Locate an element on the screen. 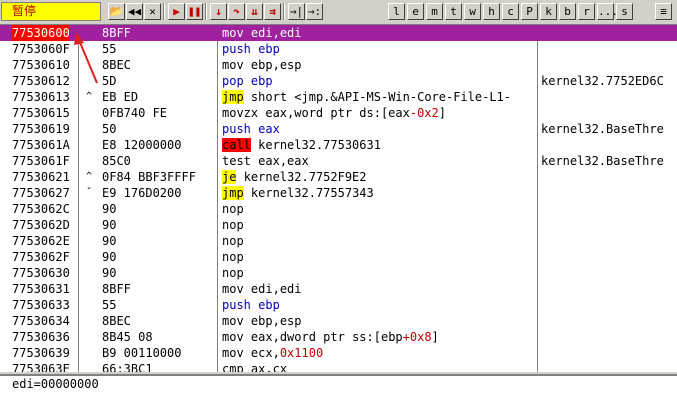 This screenshot has width=677, height=407. window-button-10: r is located at coordinates (586, 11).